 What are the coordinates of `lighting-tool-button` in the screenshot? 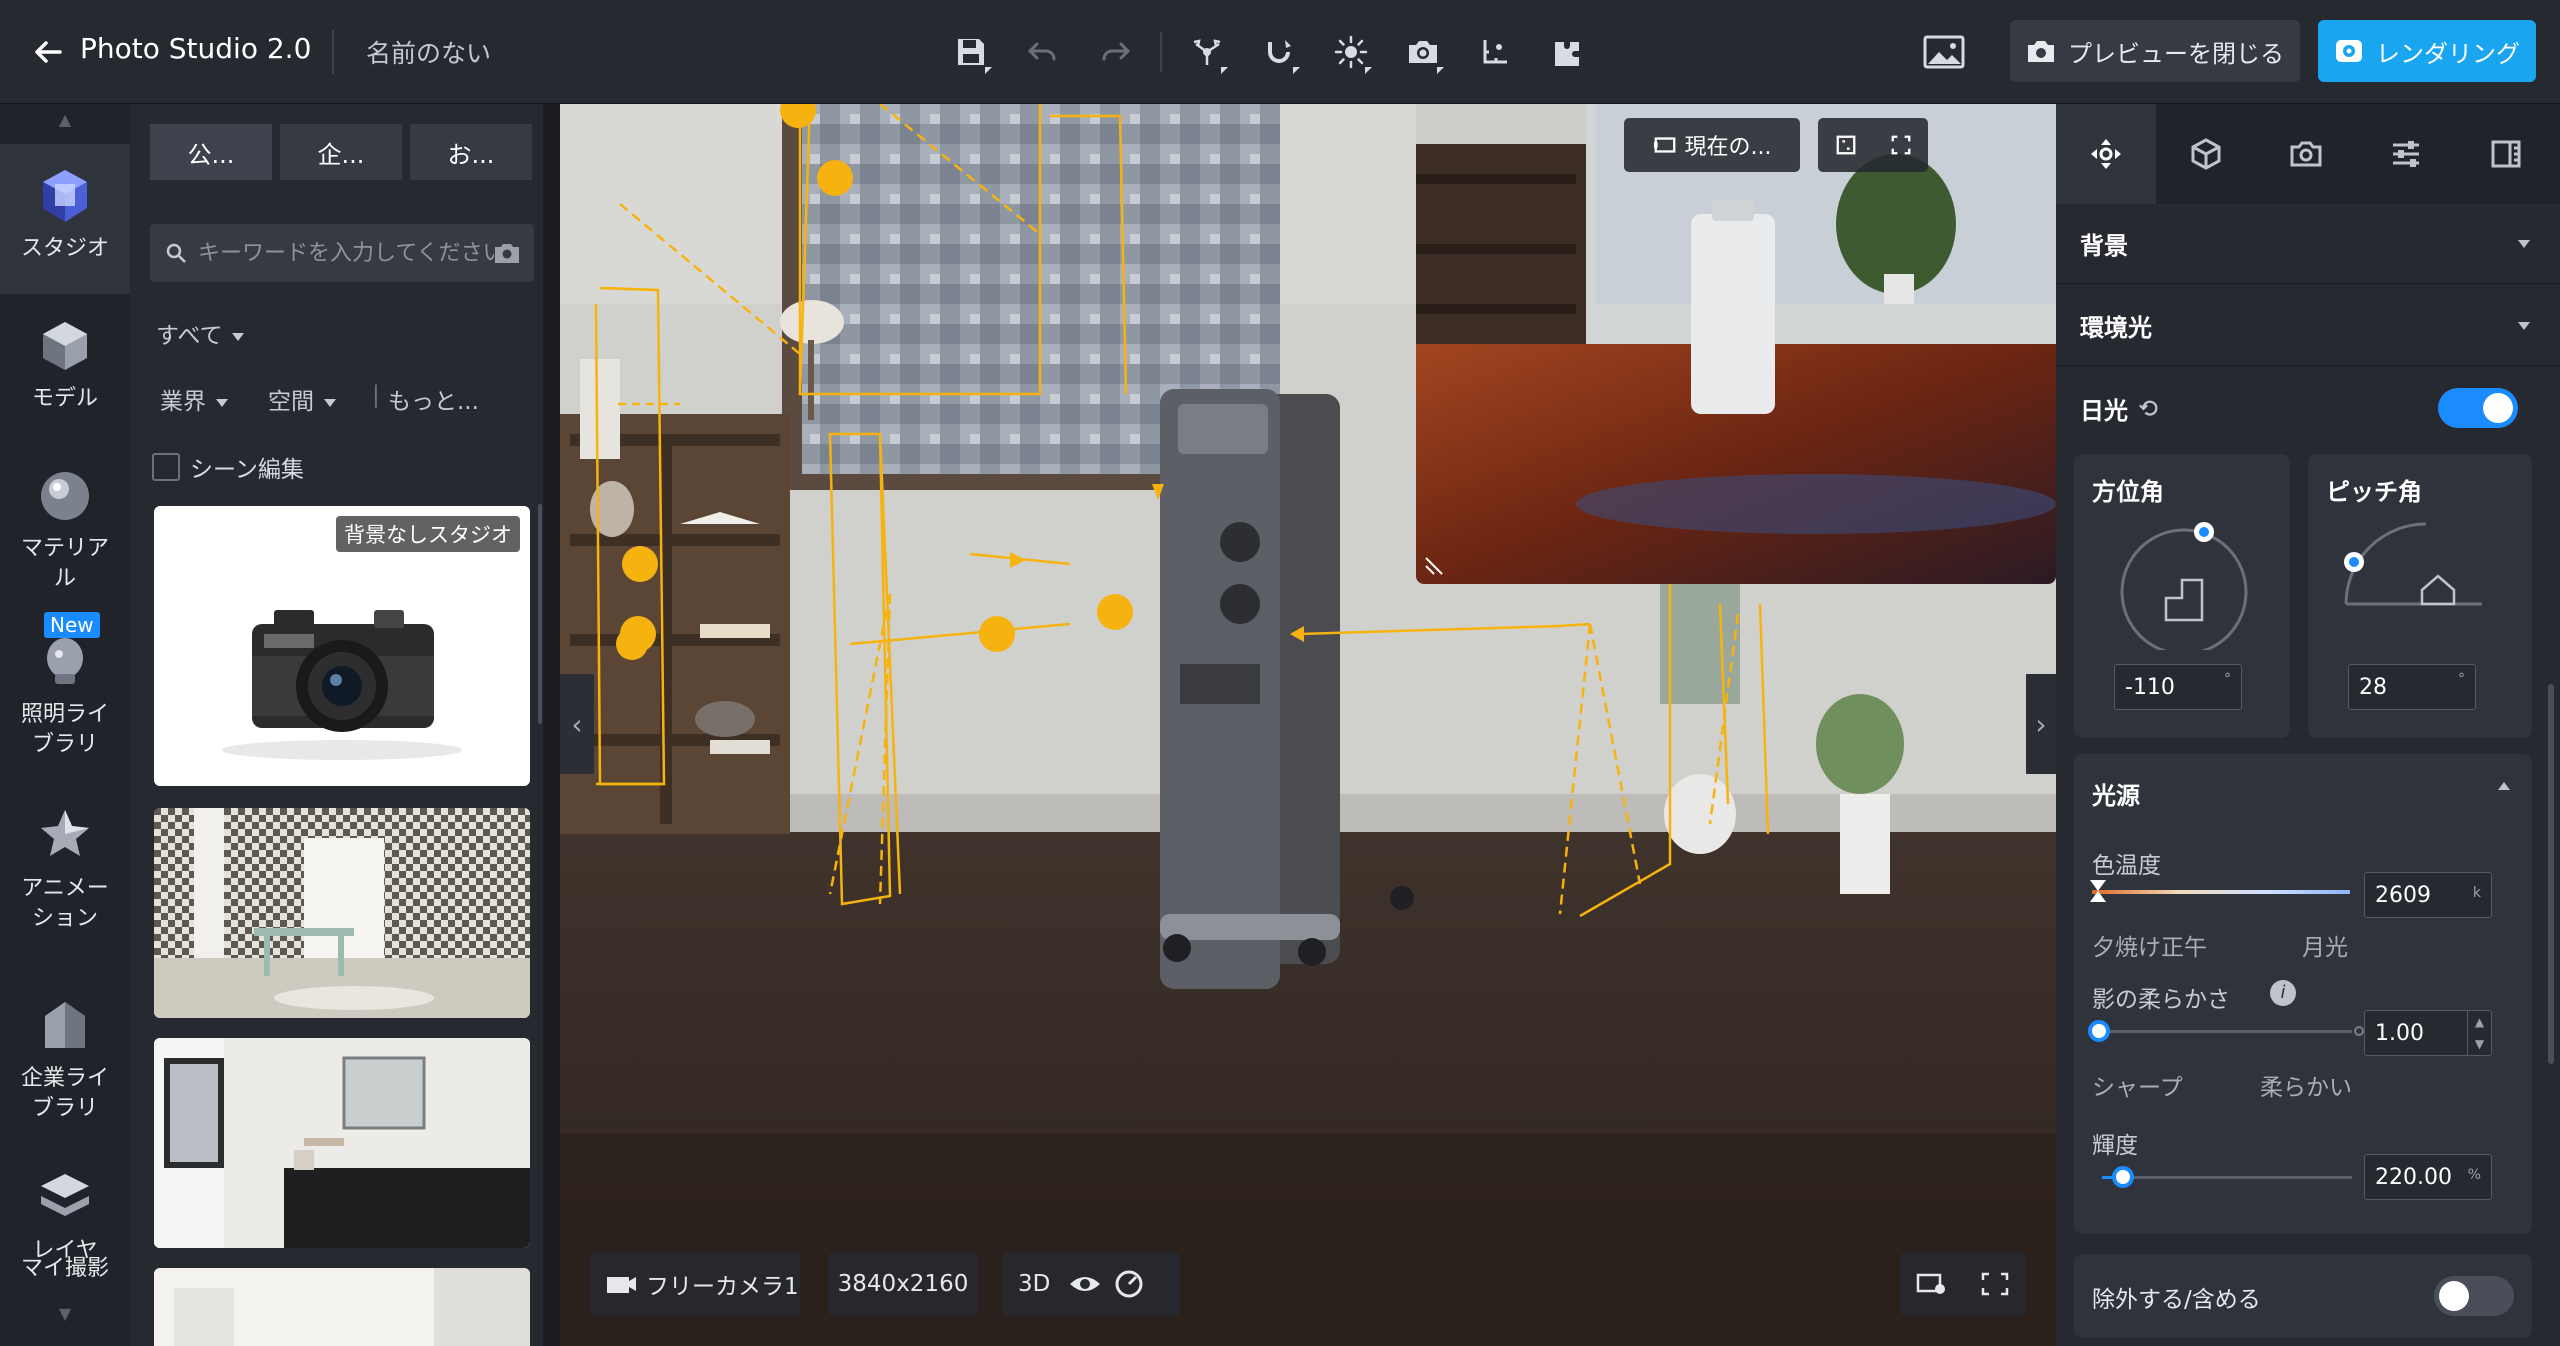 It's located at (1351, 52).